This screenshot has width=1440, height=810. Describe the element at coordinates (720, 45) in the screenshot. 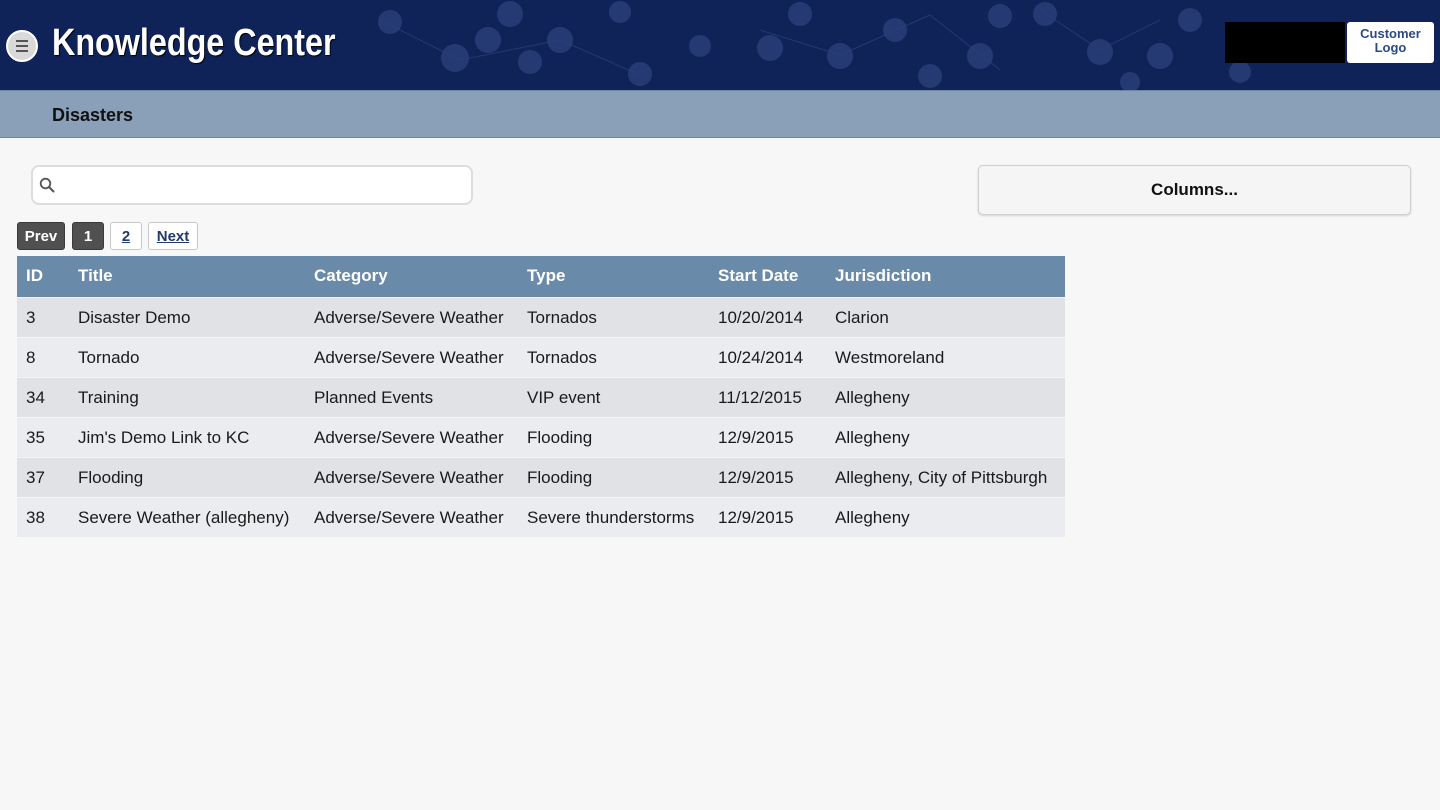

I see `app-header: Knowledge Center Customer Logo` at that location.